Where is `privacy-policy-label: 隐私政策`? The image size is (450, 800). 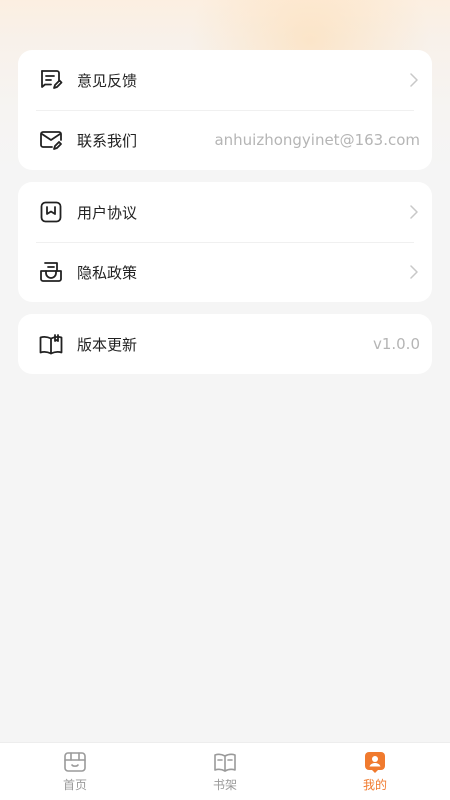 privacy-policy-label: 隐私政策 is located at coordinates (107, 272).